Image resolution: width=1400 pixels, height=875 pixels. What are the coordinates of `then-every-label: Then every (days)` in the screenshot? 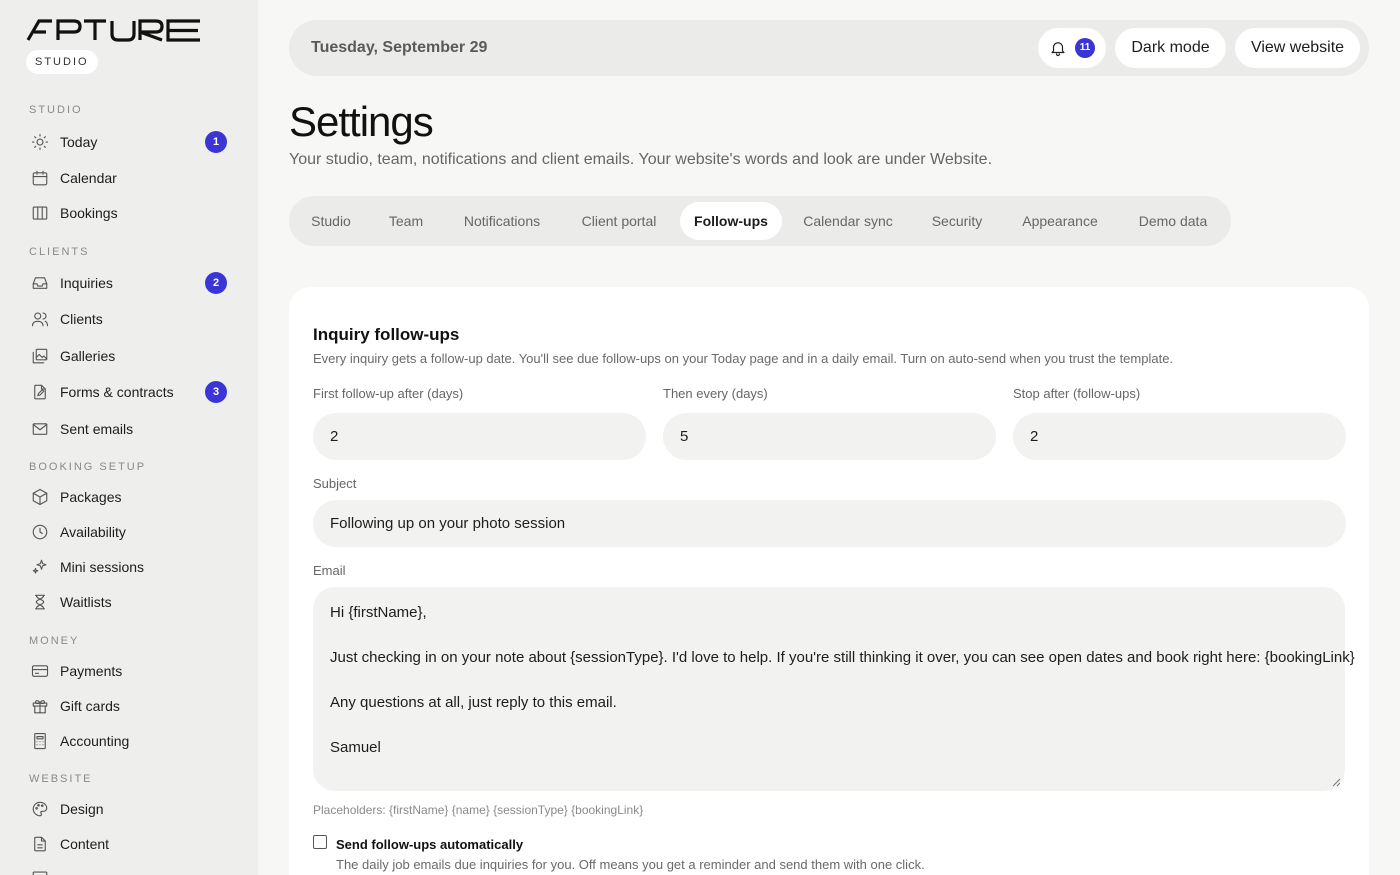 It's located at (715, 393).